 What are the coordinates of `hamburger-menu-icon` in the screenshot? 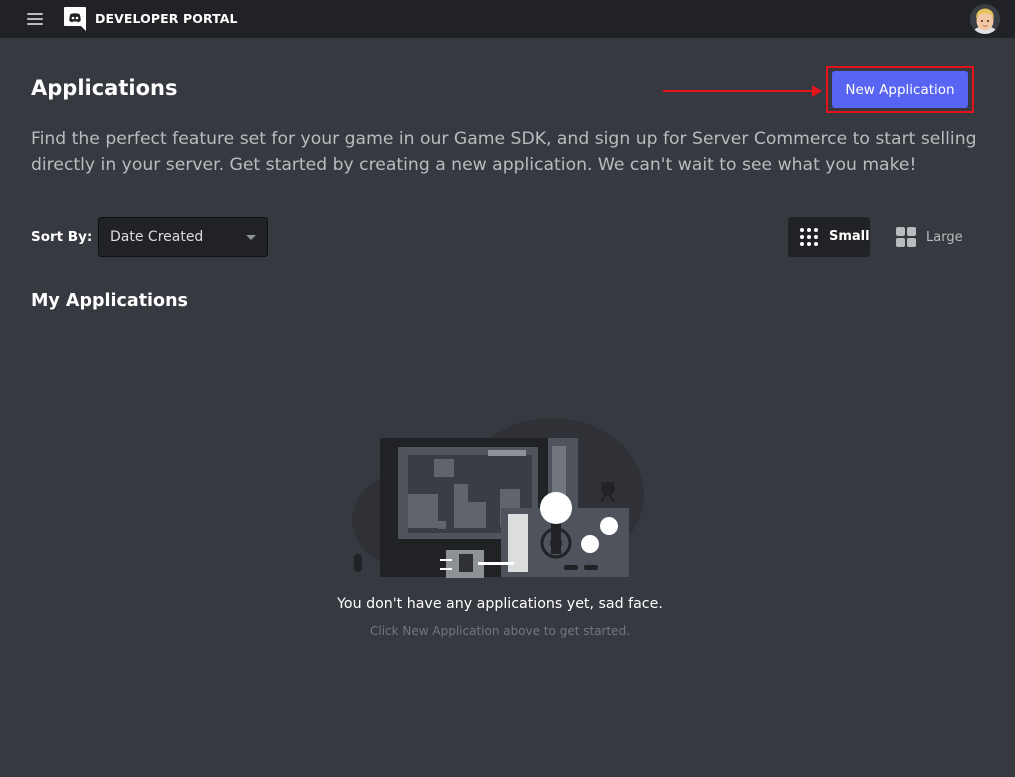 It's located at (35, 19).